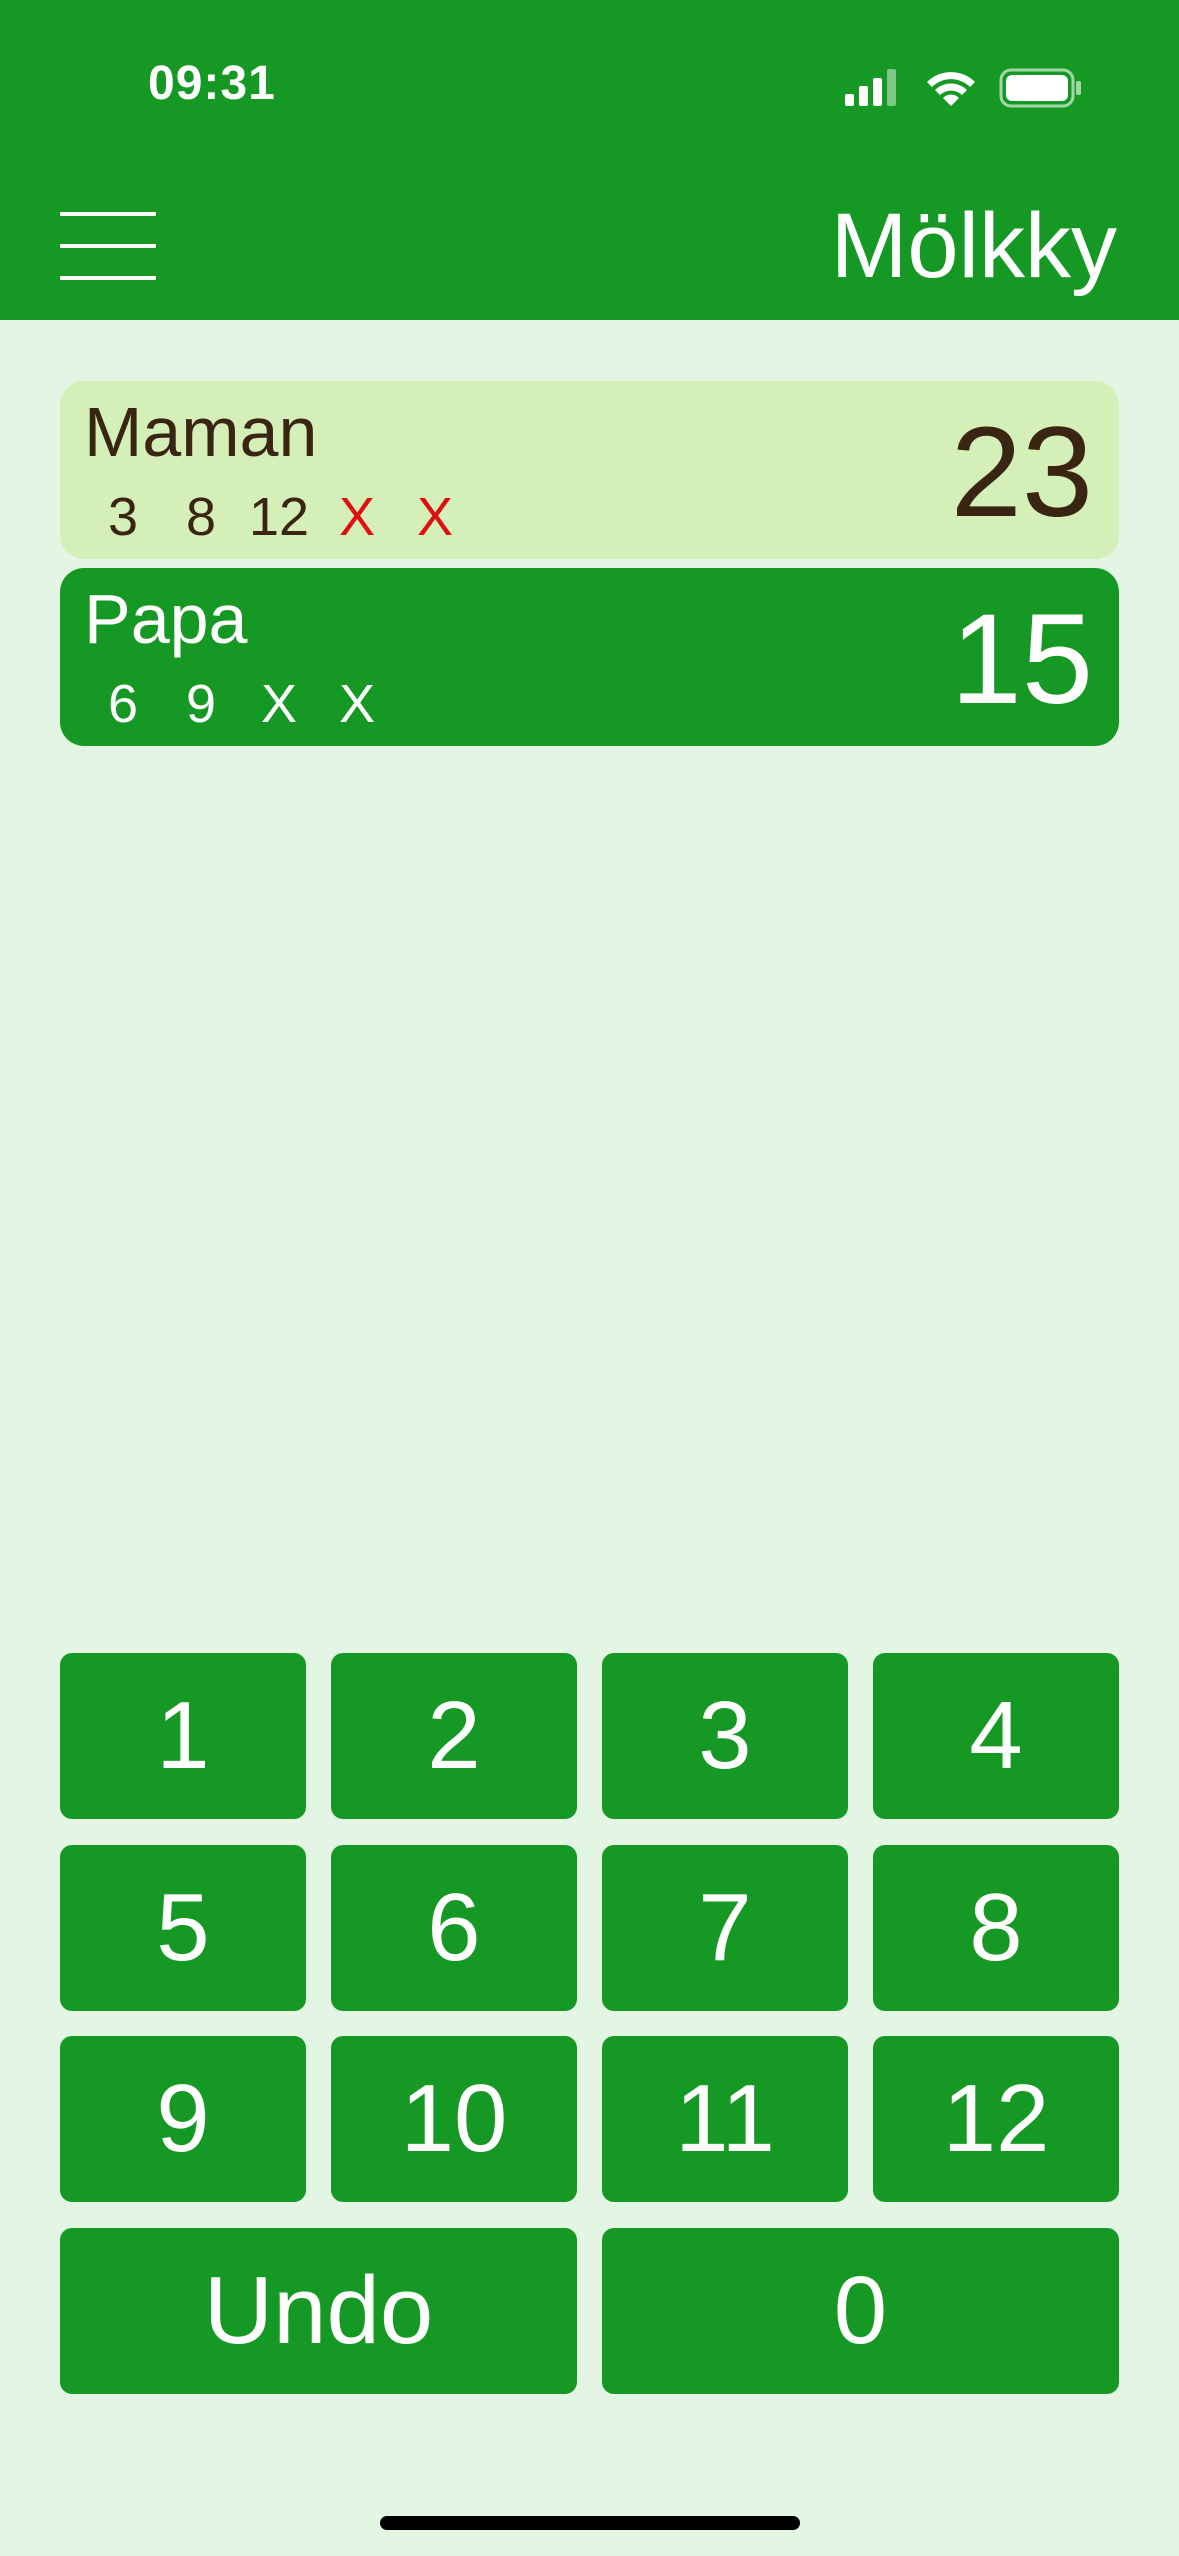  What do you see at coordinates (996, 1736) in the screenshot?
I see `key-4: 4` at bounding box center [996, 1736].